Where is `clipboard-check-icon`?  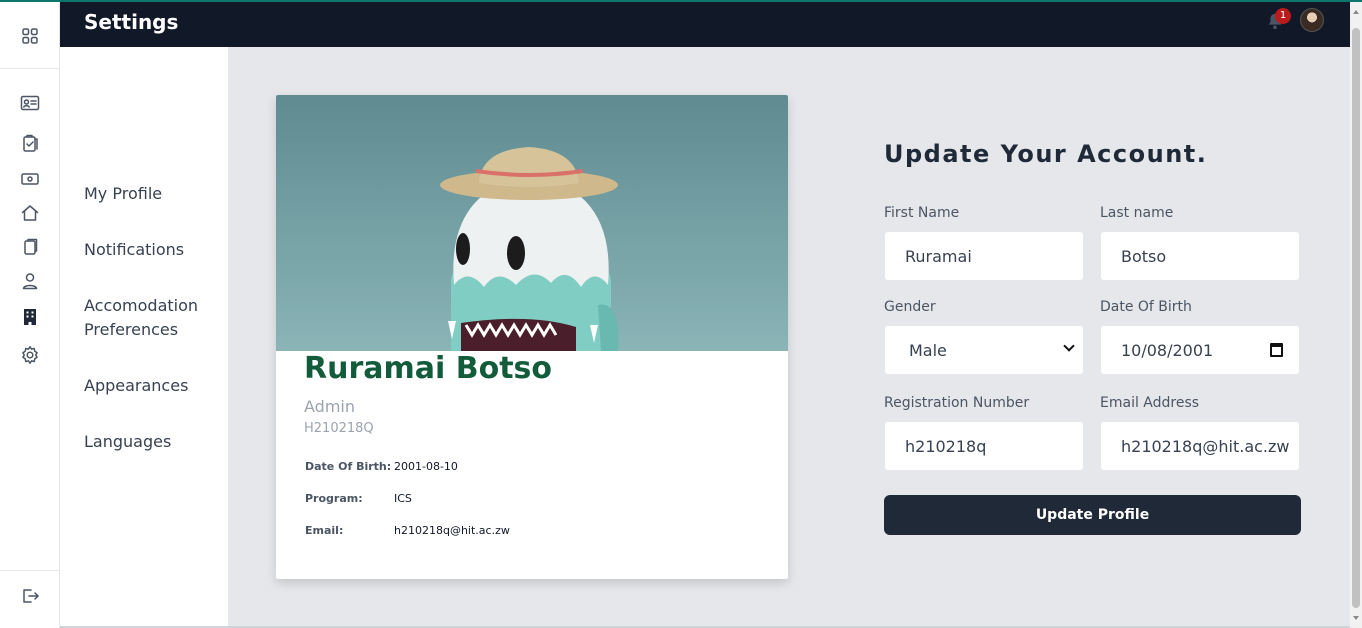
clipboard-check-icon is located at coordinates (30, 143).